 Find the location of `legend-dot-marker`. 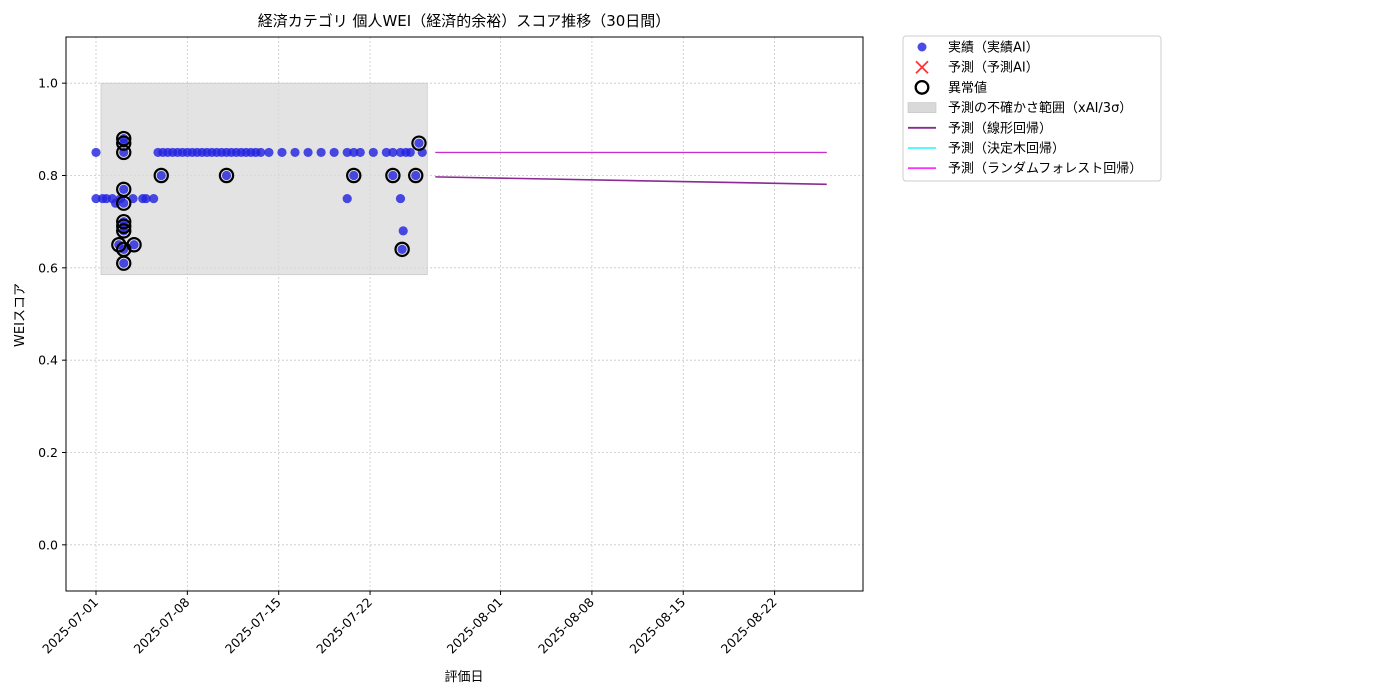

legend-dot-marker is located at coordinates (922, 47).